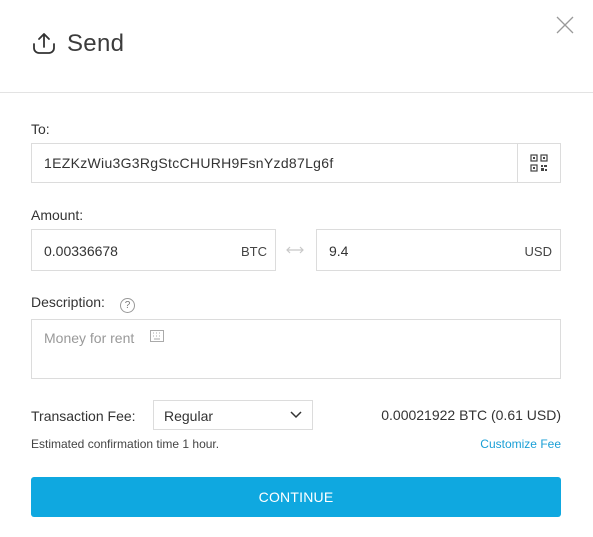 This screenshot has height=537, width=593. I want to click on qr-code-button, so click(538, 163).